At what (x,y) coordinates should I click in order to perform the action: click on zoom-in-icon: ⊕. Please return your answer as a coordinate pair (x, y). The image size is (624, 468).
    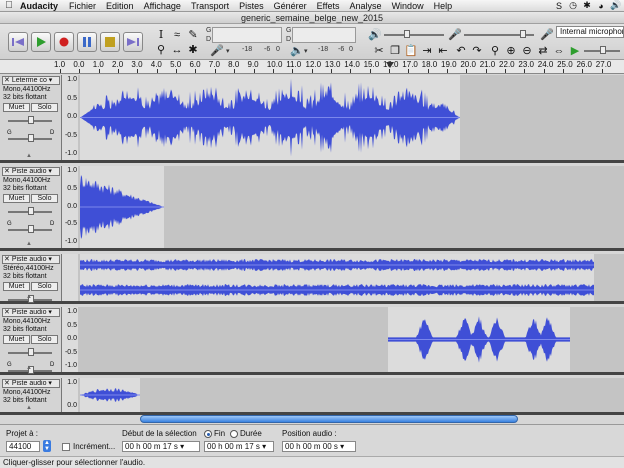
    Looking at the image, I should click on (511, 50).